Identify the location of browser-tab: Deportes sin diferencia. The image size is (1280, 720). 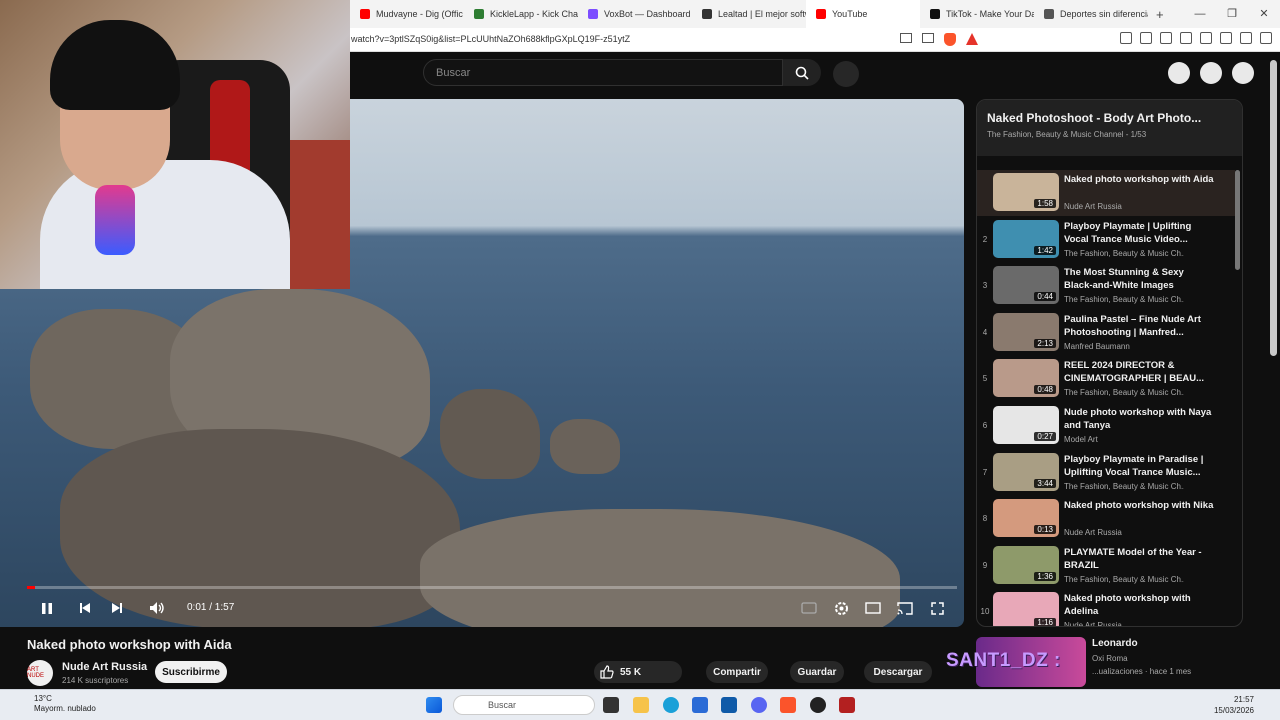
(1091, 14).